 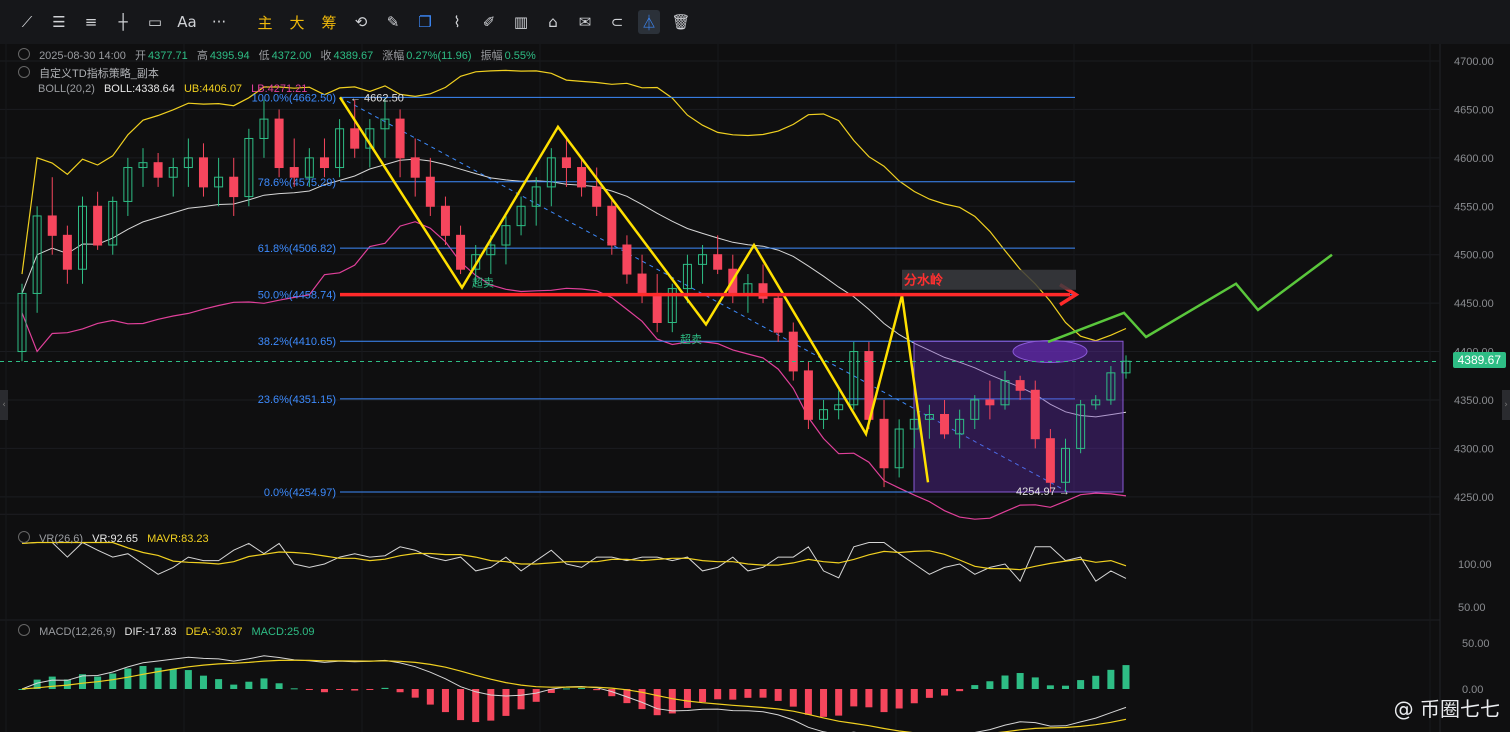 What do you see at coordinates (213, 89) in the screenshot?
I see `boll-ub: UB:4406.07` at bounding box center [213, 89].